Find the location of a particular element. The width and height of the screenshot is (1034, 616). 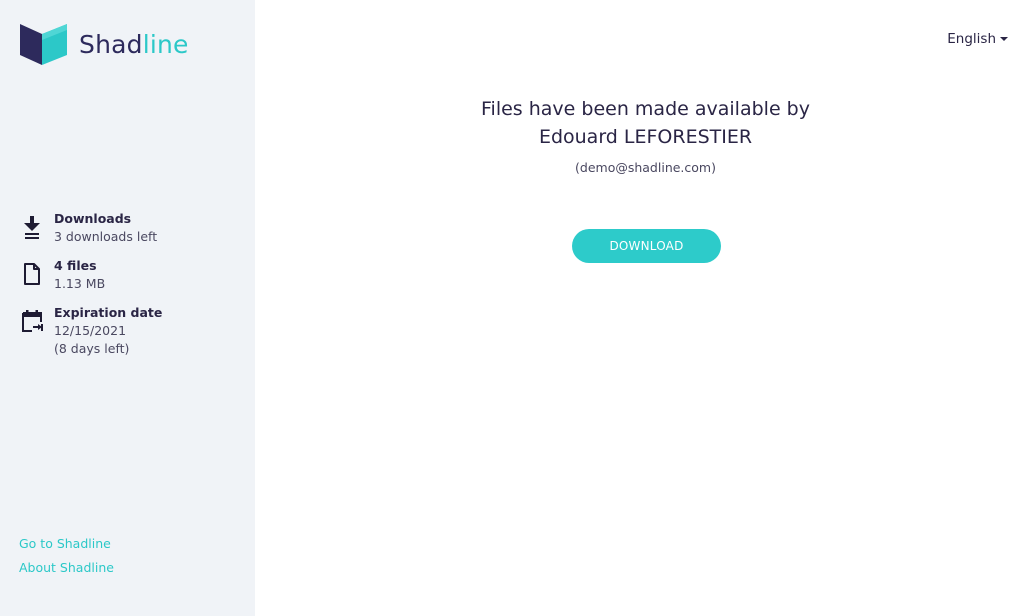

logo: Shadline is located at coordinates (104, 44).